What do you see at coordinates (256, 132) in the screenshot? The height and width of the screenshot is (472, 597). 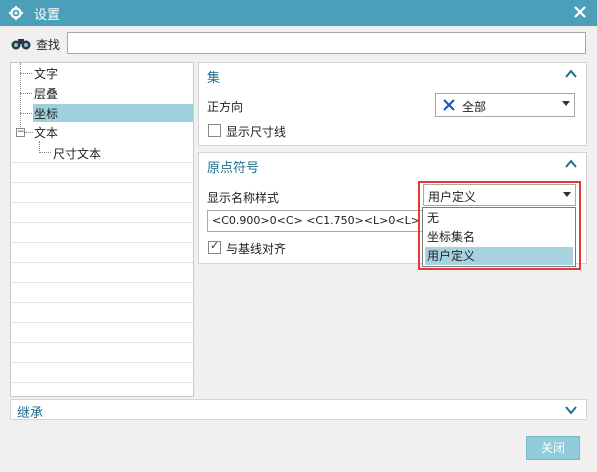 I see `show-dim-line-label: 显示尺寸线` at bounding box center [256, 132].